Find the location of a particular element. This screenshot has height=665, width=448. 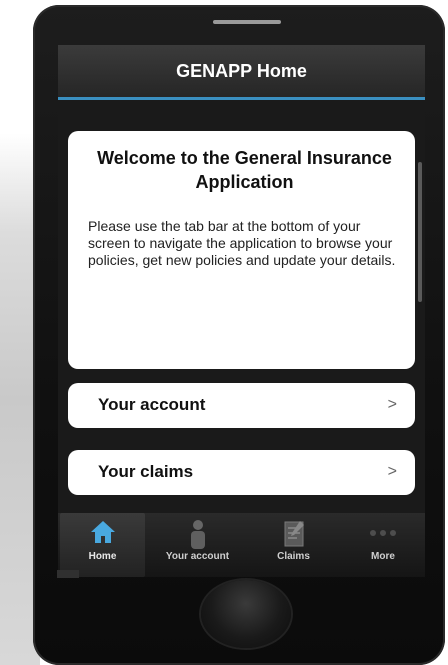

tab-more: More is located at coordinates (383, 545).